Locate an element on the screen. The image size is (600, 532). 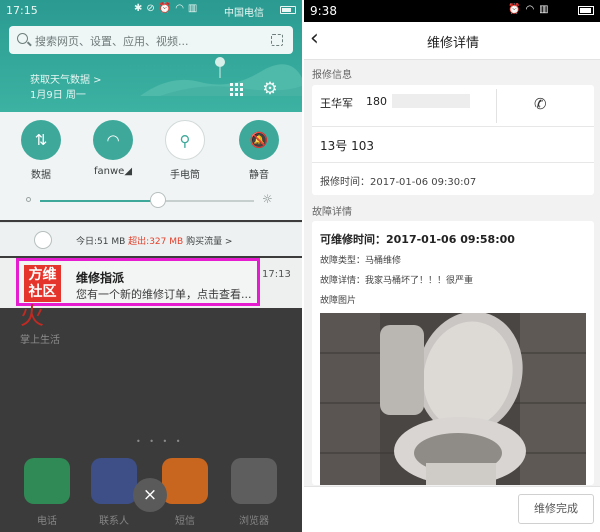
notification-title: 维修指派 is located at coordinates (100, 278).